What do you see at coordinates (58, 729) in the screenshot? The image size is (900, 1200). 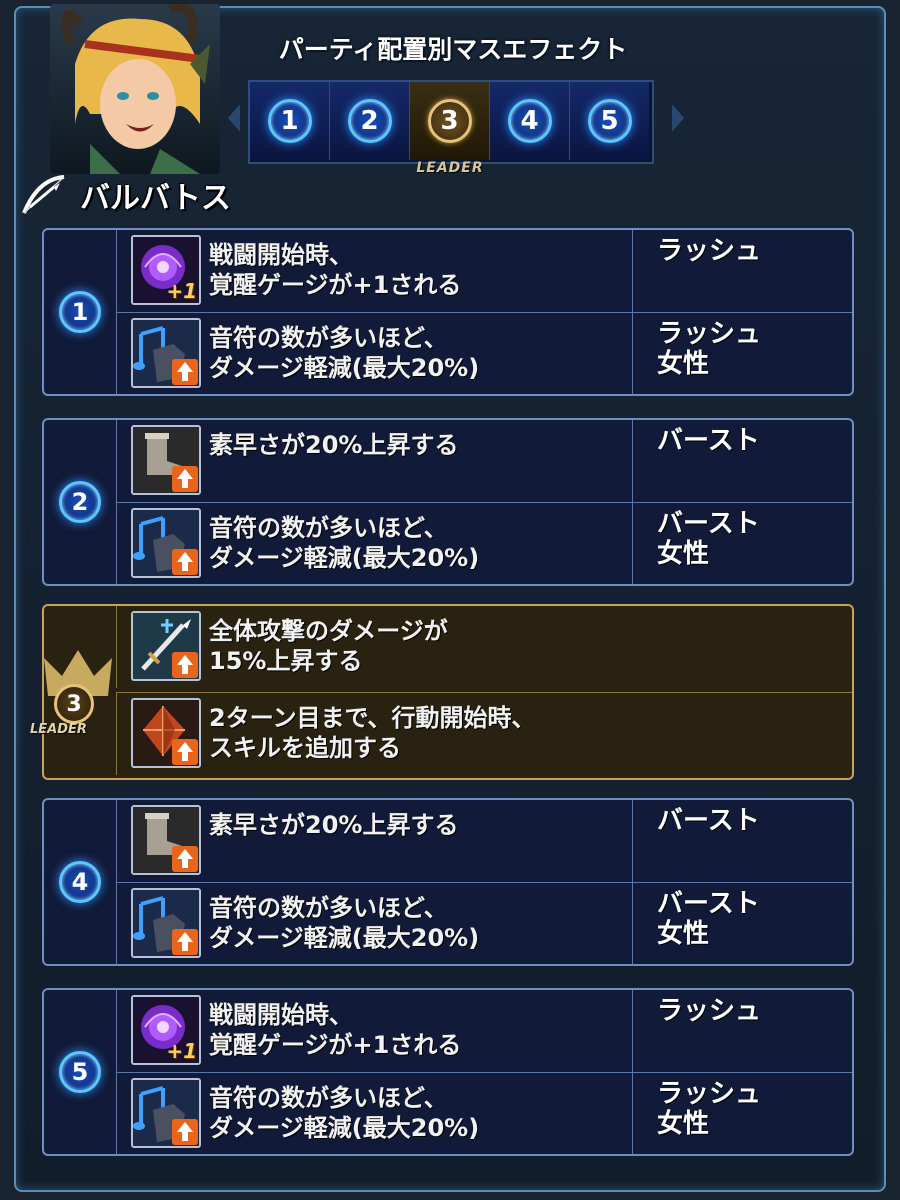 I see `leader-label: LEADER` at bounding box center [58, 729].